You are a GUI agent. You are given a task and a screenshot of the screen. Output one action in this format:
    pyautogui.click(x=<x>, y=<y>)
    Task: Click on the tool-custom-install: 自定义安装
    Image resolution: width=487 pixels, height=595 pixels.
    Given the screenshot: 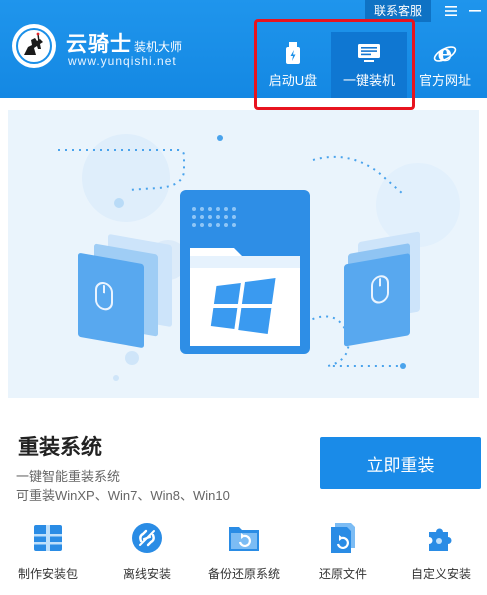 What is the action you would take?
    pyautogui.click(x=440, y=555)
    